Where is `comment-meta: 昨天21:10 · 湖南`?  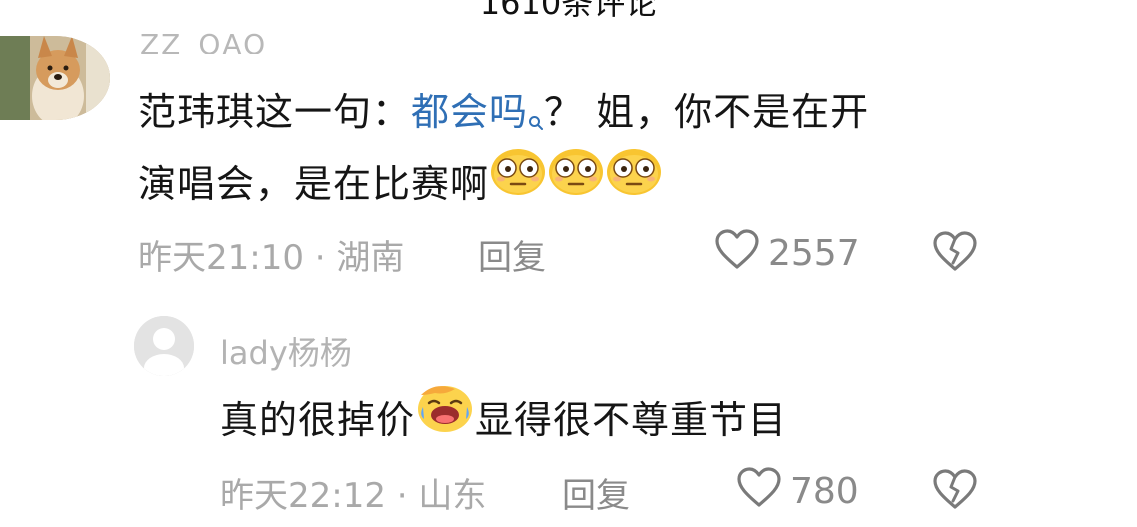
comment-meta: 昨天21:10 · 湖南 is located at coordinates (271, 254).